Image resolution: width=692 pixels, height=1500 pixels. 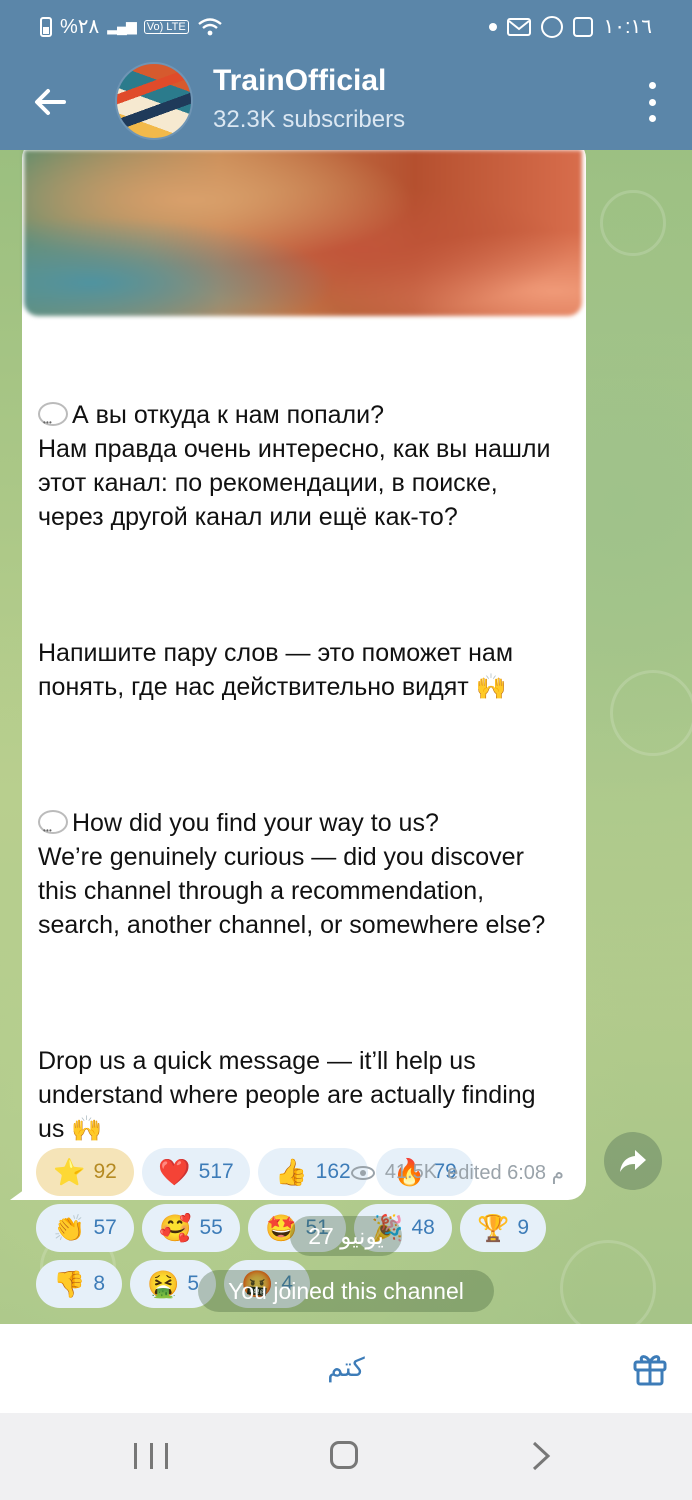 I want to click on notification-dot-icon, so click(x=493, y=26).